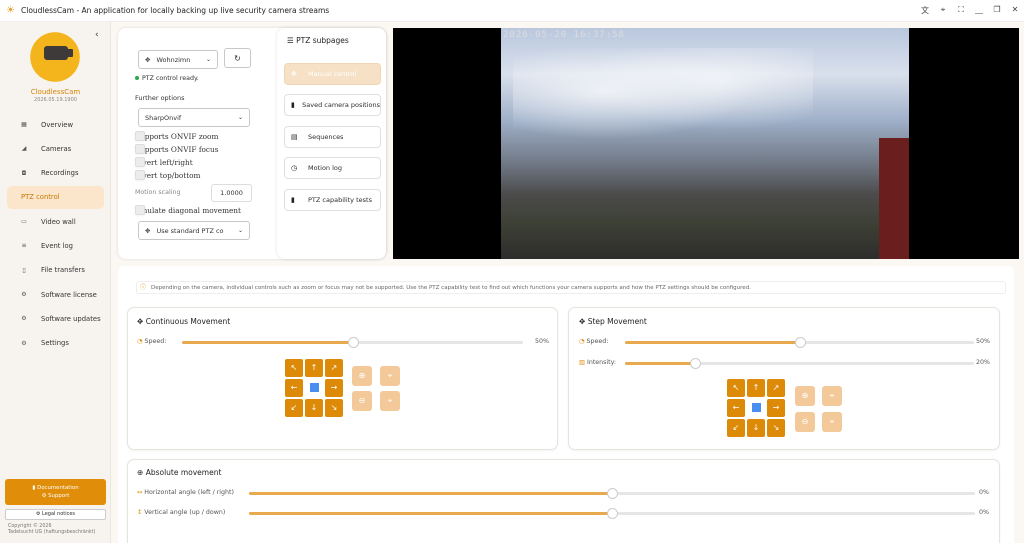 The image size is (1024, 543). I want to click on continuous-speed-slider, so click(352, 342).